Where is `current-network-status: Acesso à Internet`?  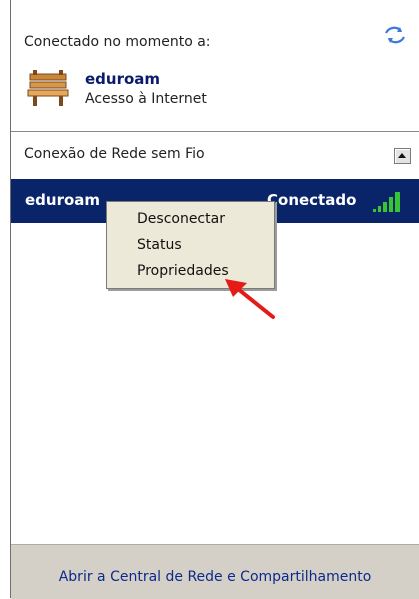 current-network-status: Acesso à Internet is located at coordinates (146, 99).